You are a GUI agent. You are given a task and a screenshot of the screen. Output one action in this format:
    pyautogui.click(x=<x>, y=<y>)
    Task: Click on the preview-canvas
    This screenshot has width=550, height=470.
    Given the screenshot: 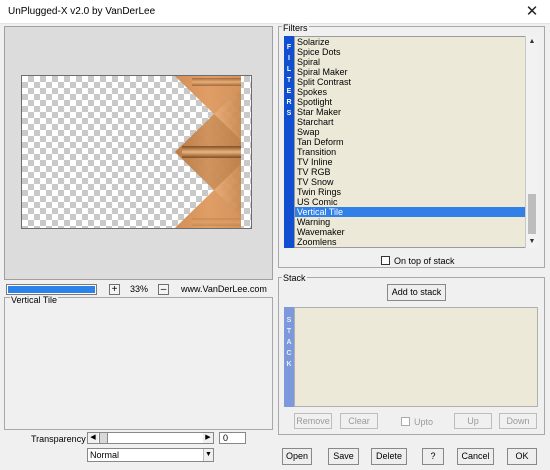 What is the action you would take?
    pyautogui.click(x=136, y=152)
    